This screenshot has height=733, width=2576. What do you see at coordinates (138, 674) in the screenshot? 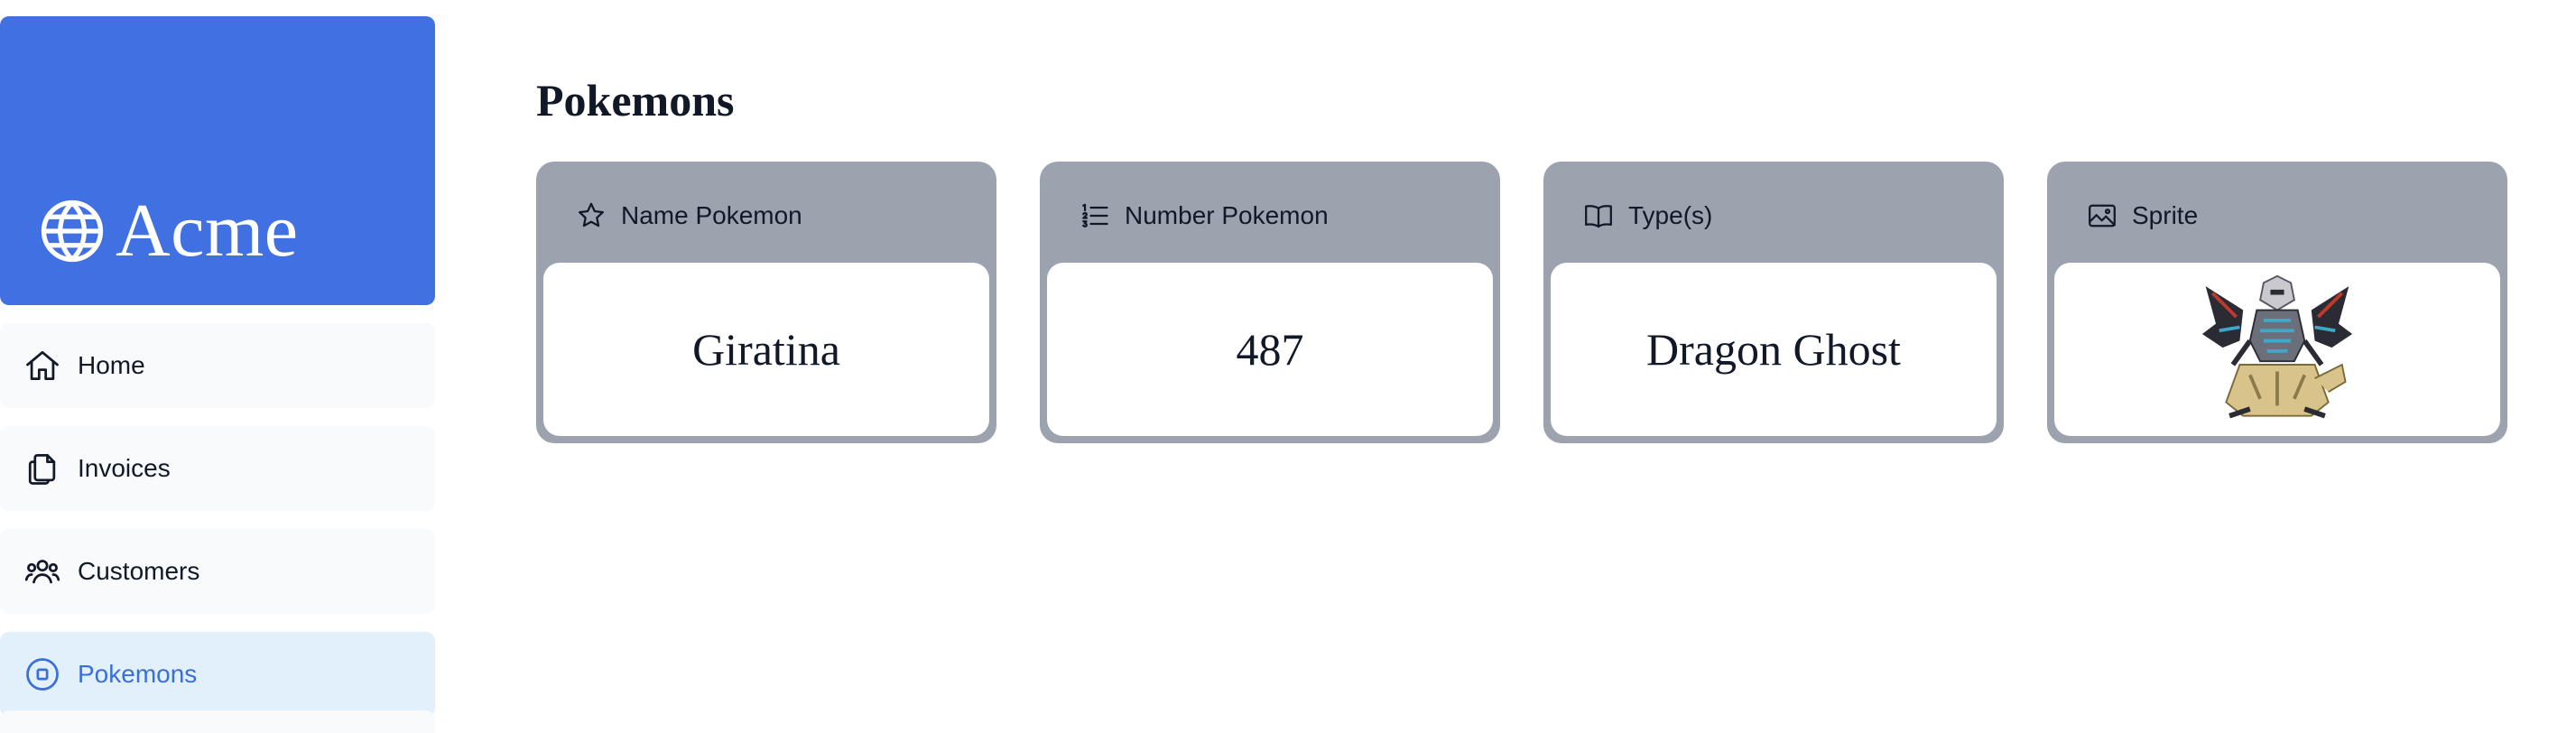
I see `sidebar-item-label: Pokemons` at bounding box center [138, 674].